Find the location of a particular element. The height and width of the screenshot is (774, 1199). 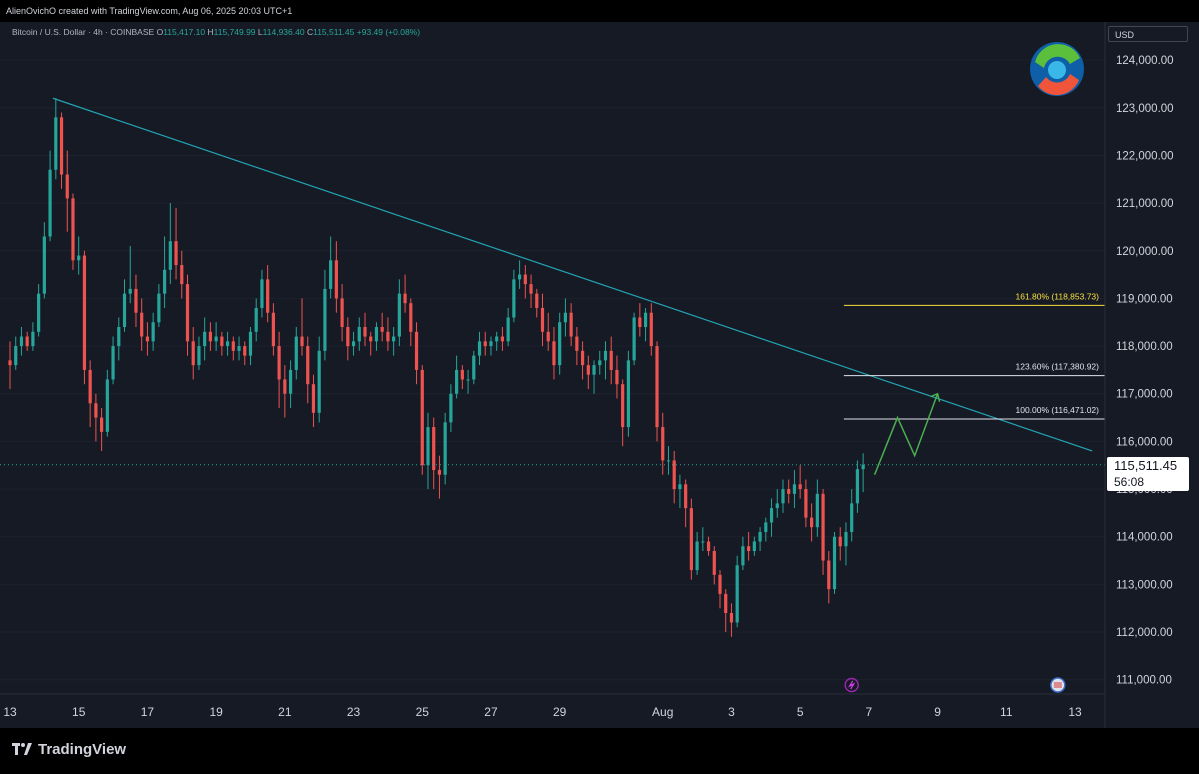

x-tick-label: Aug is located at coordinates (662, 712).